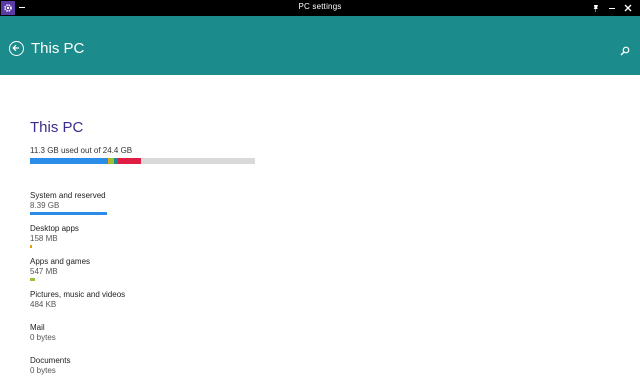  Describe the element at coordinates (596, 8) in the screenshot. I see `pin-icon` at that location.